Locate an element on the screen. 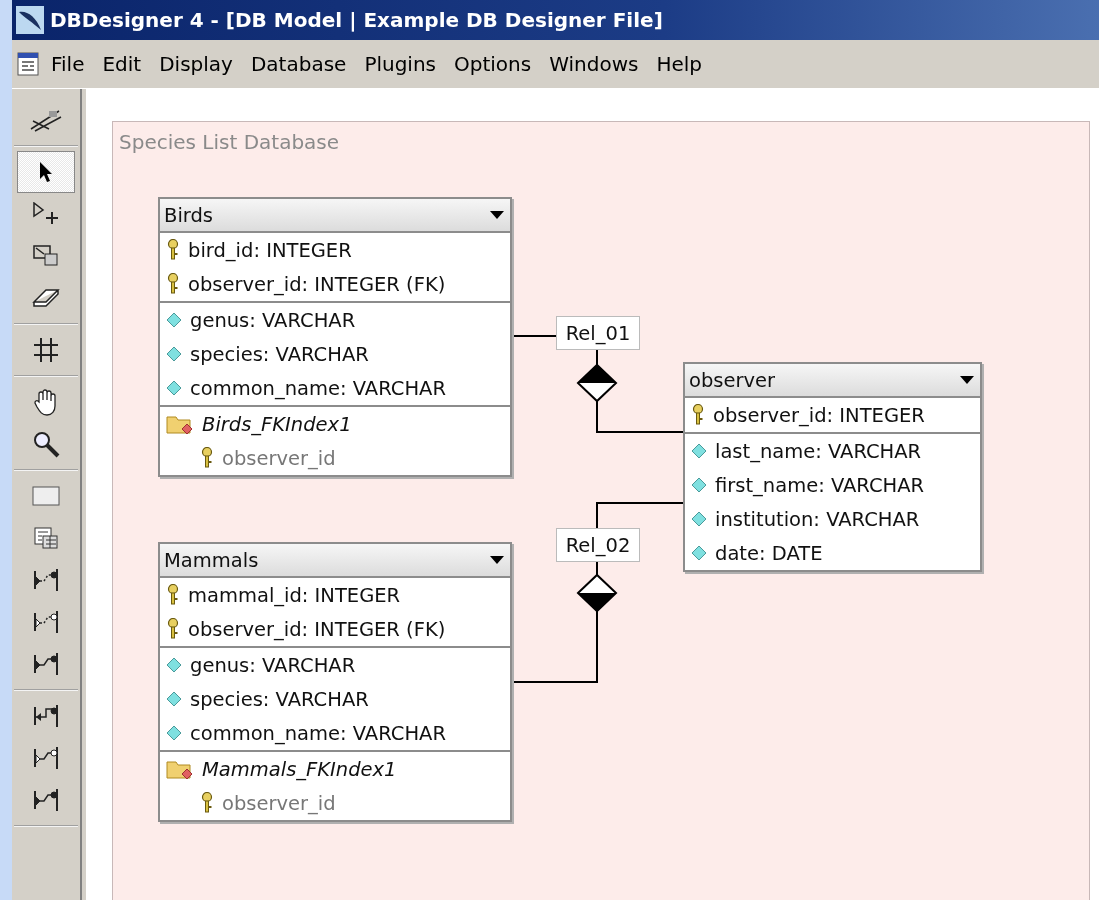  menu-item: Edit is located at coordinates (122, 64).